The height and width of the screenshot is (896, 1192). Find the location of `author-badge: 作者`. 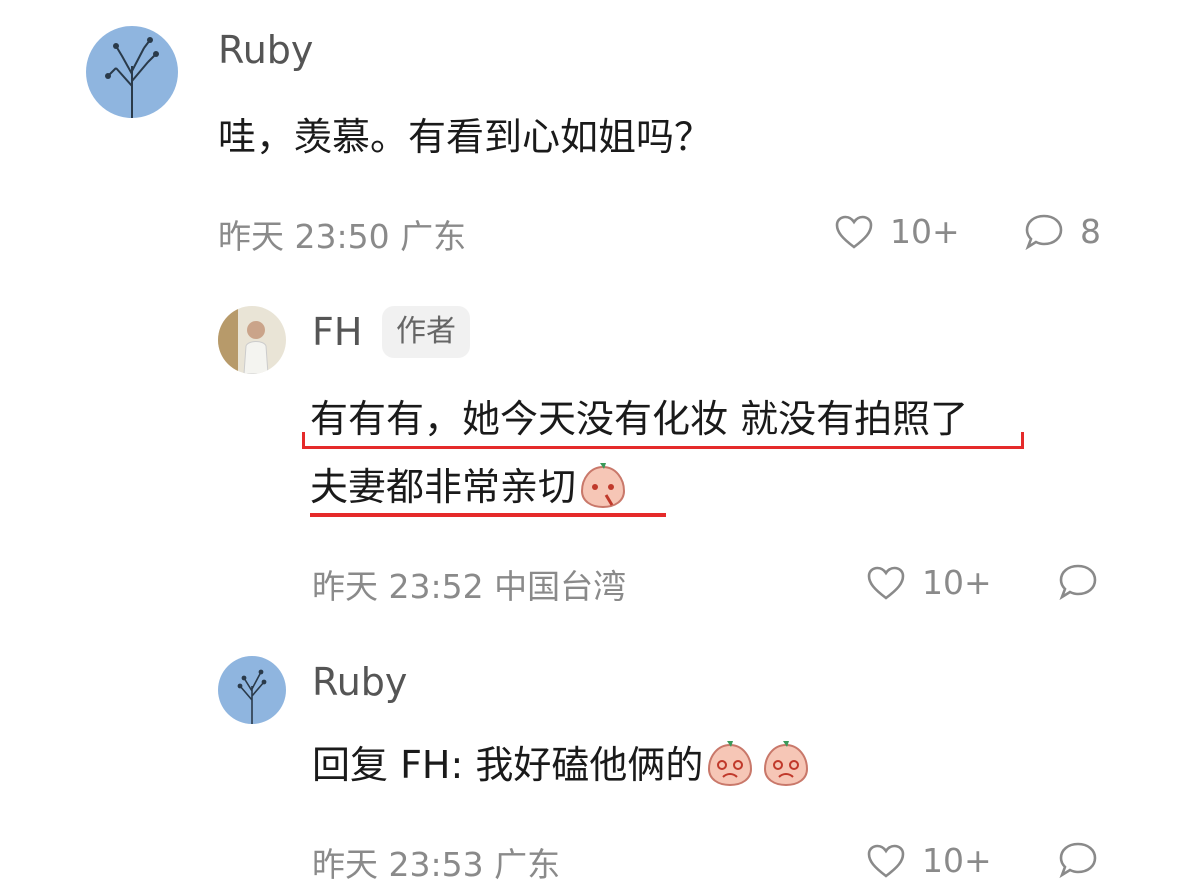

author-badge: 作者 is located at coordinates (426, 332).